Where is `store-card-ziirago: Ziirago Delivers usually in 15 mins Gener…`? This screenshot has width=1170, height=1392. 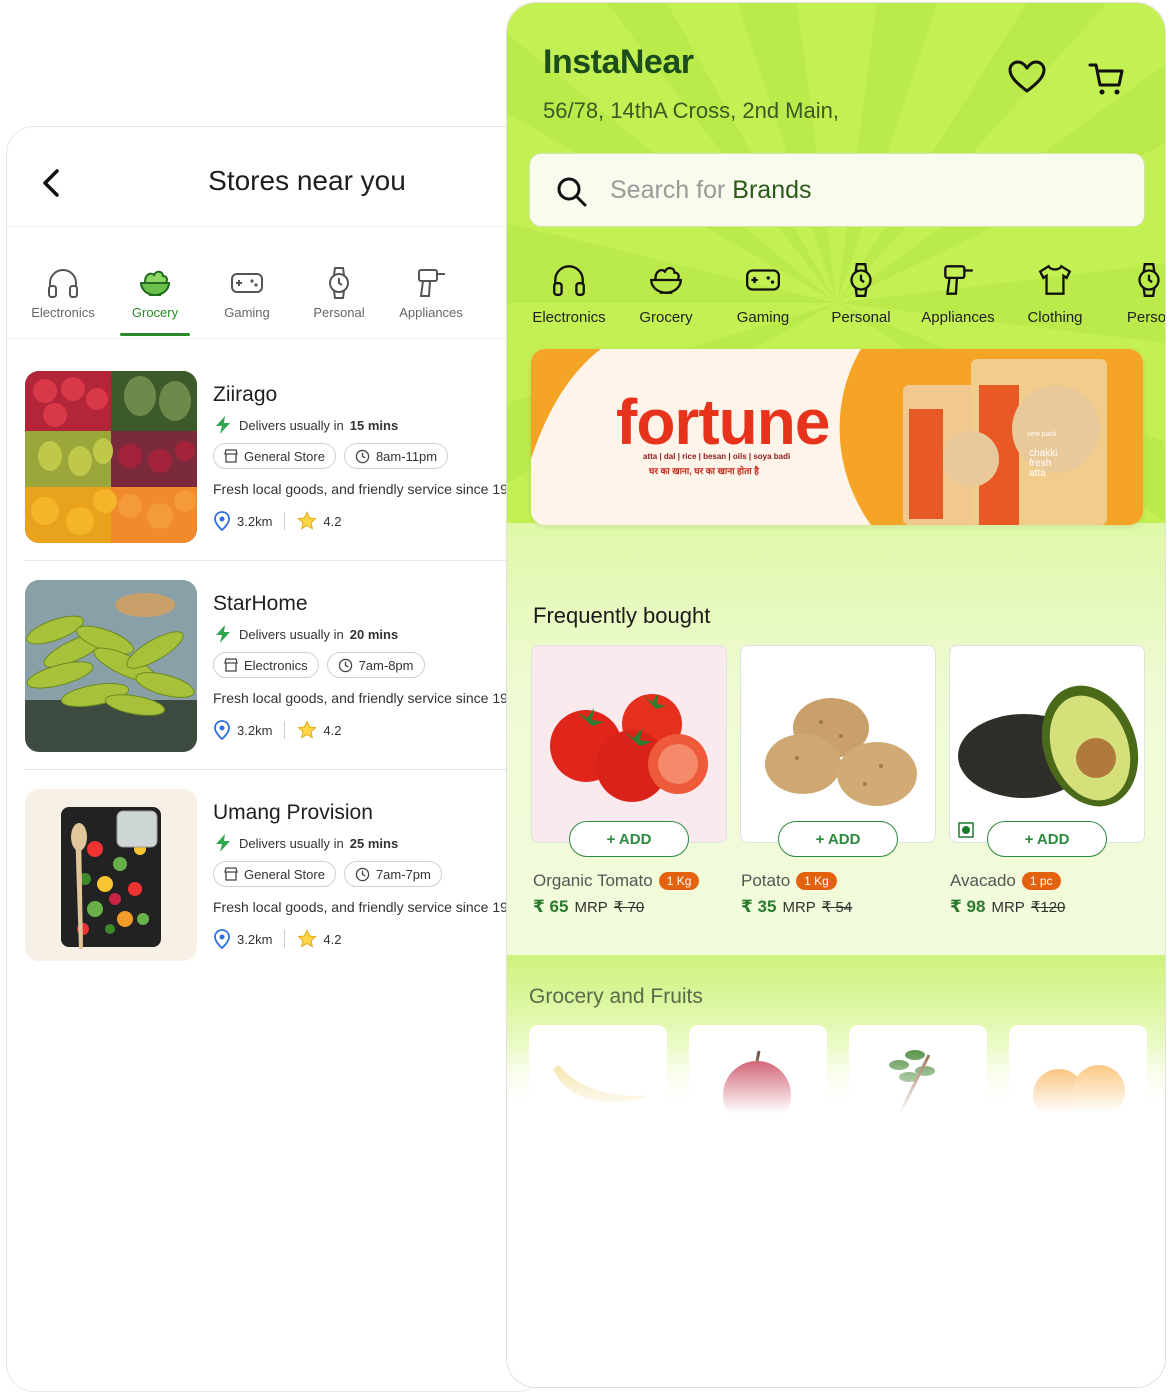
store-card-ziirago: Ziirago Delivers usually in 15 mins Gener… is located at coordinates (285, 466).